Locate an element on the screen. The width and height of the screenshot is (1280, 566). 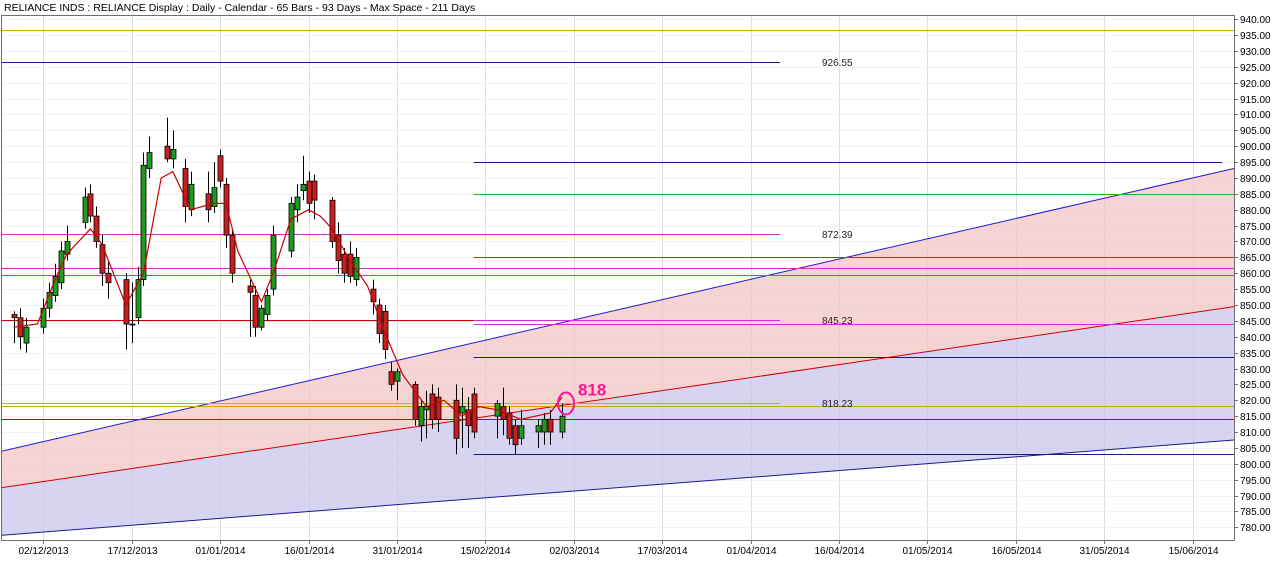
y-tick-label: 825.00 is located at coordinates (1255, 385).